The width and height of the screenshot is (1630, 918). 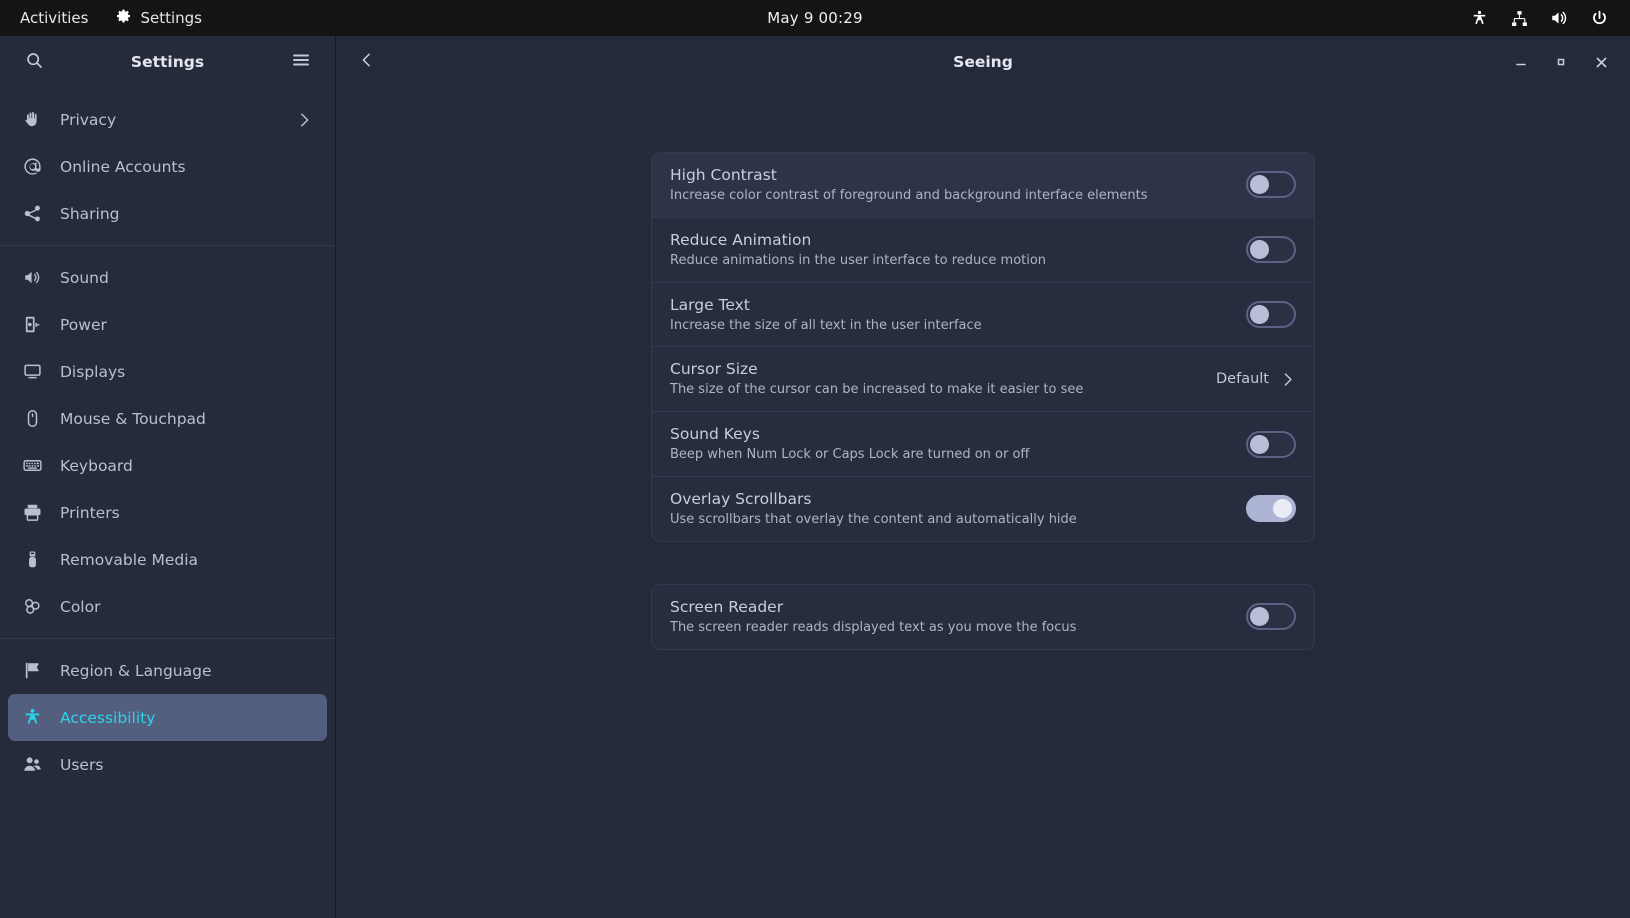 I want to click on app-menu-label: Settings, so click(x=171, y=18).